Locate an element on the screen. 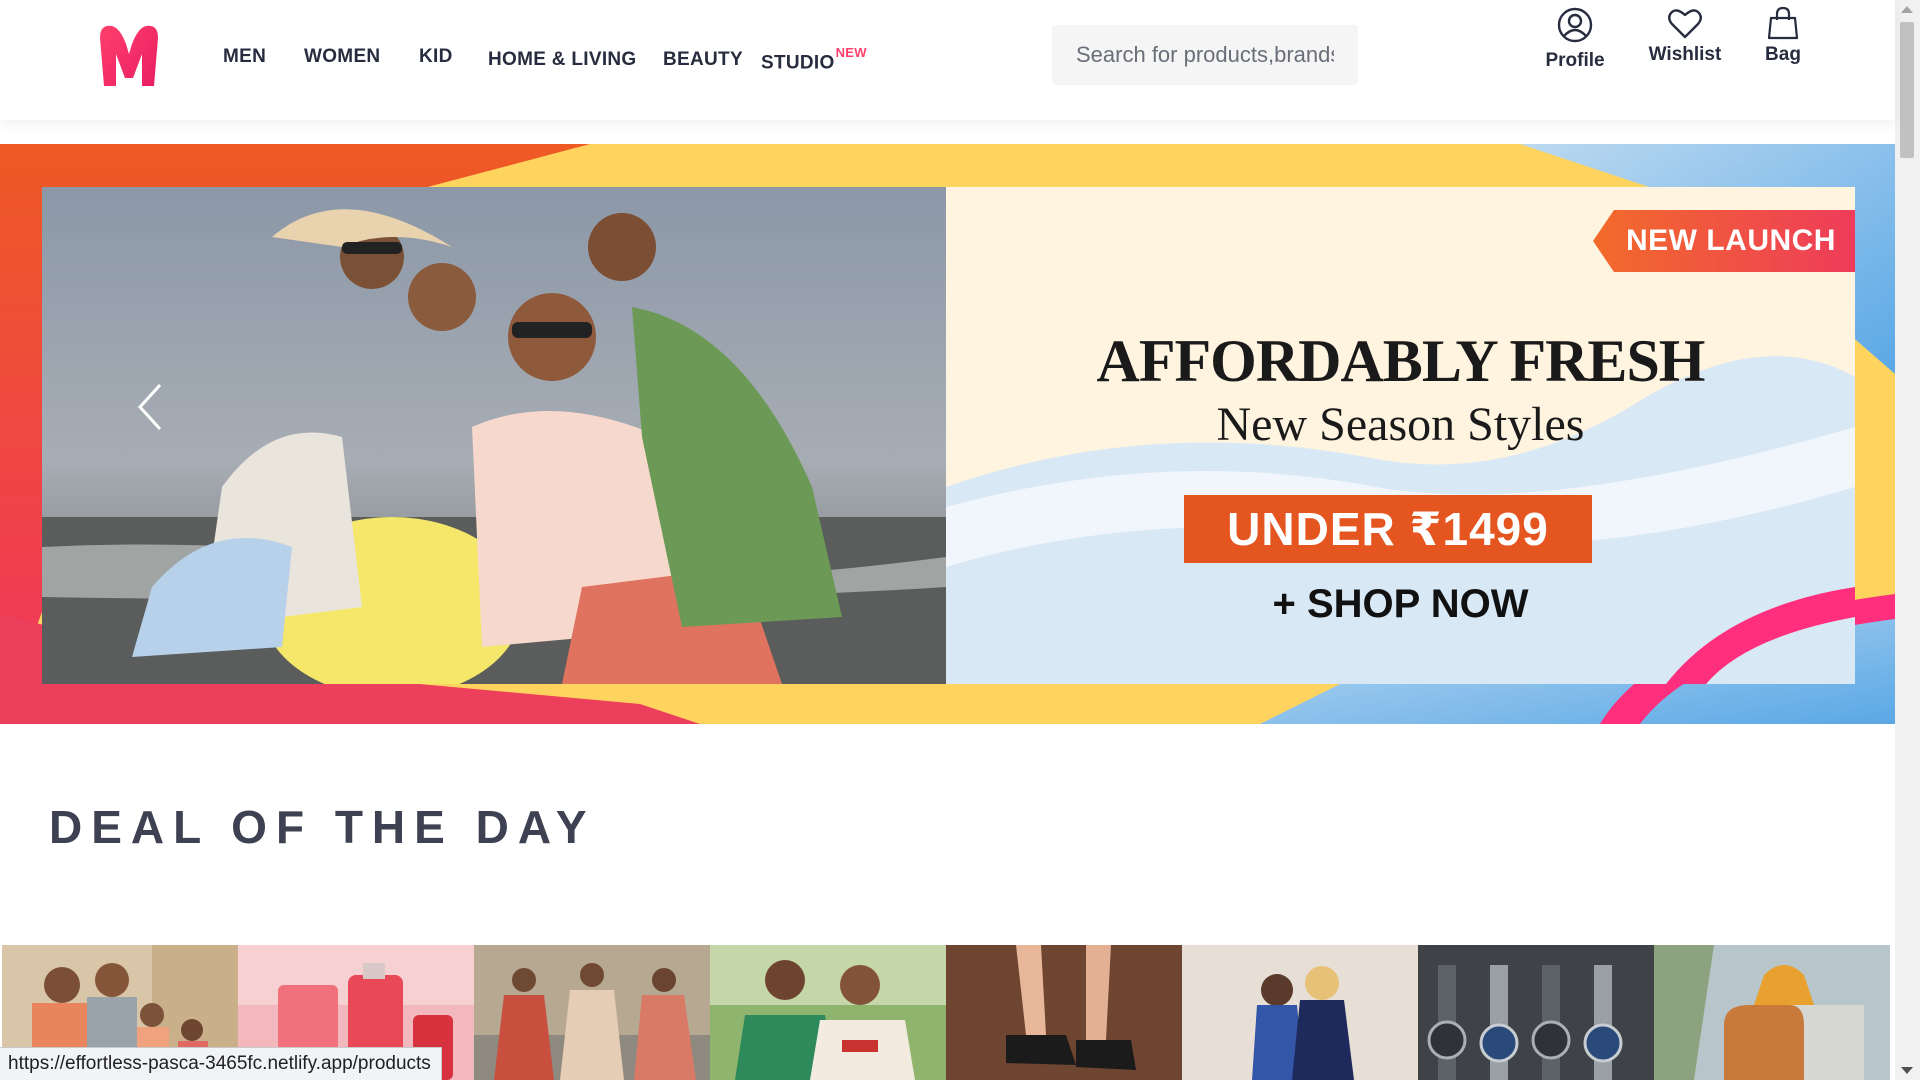 This screenshot has width=1920, height=1080. casual-wear-photo-icon is located at coordinates (828, 1012).